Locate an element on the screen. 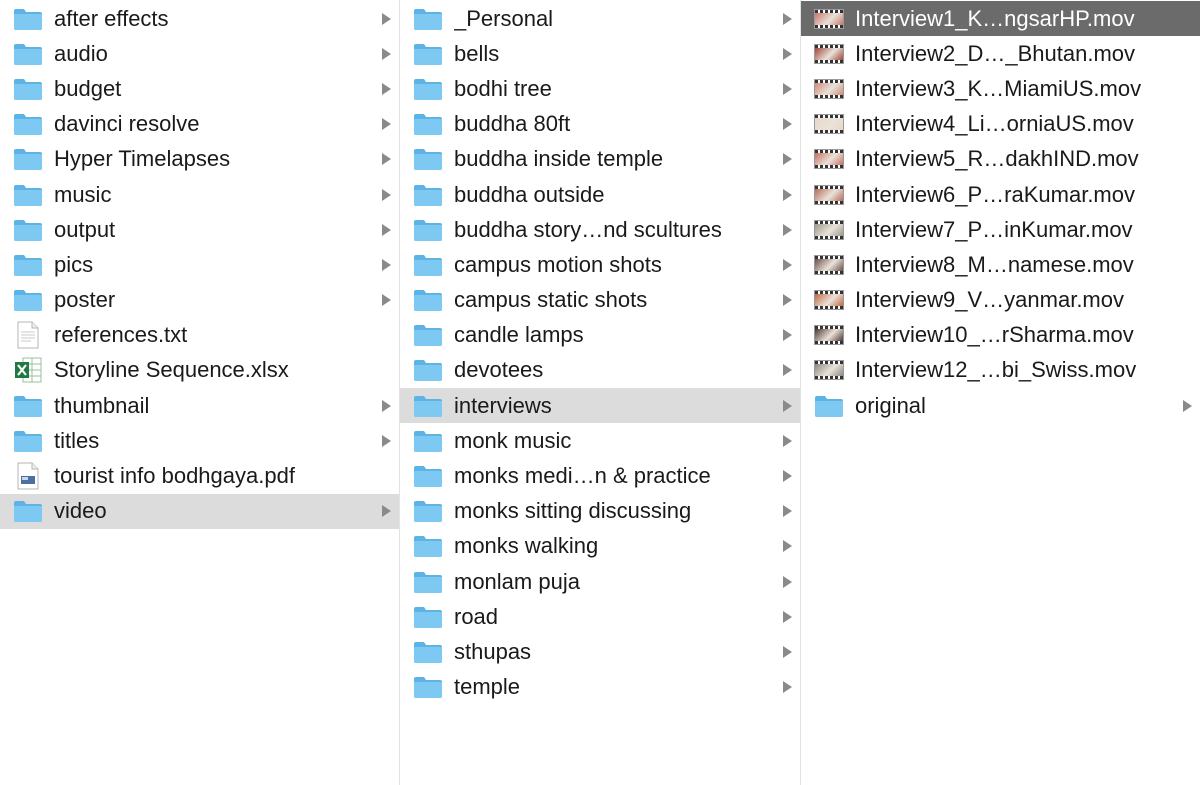 The image size is (1200, 785). list-item-label: monk music is located at coordinates (513, 440).